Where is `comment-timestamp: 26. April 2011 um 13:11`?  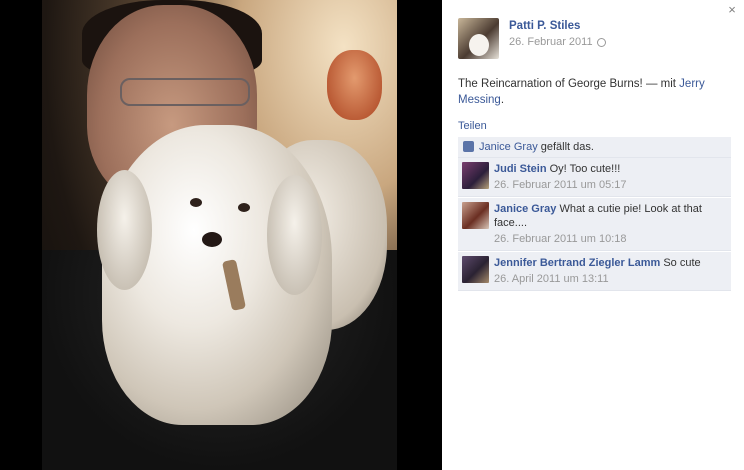
comment-timestamp: 26. April 2011 um 13:11 is located at coordinates (609, 279).